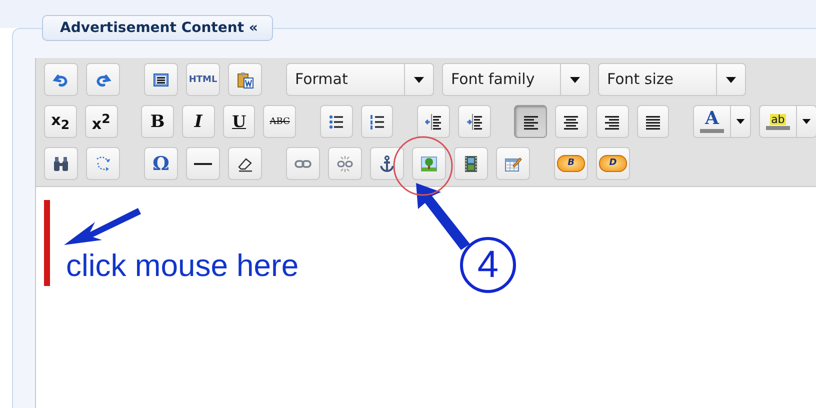  I want to click on format-dropdown: Format, so click(360, 79).